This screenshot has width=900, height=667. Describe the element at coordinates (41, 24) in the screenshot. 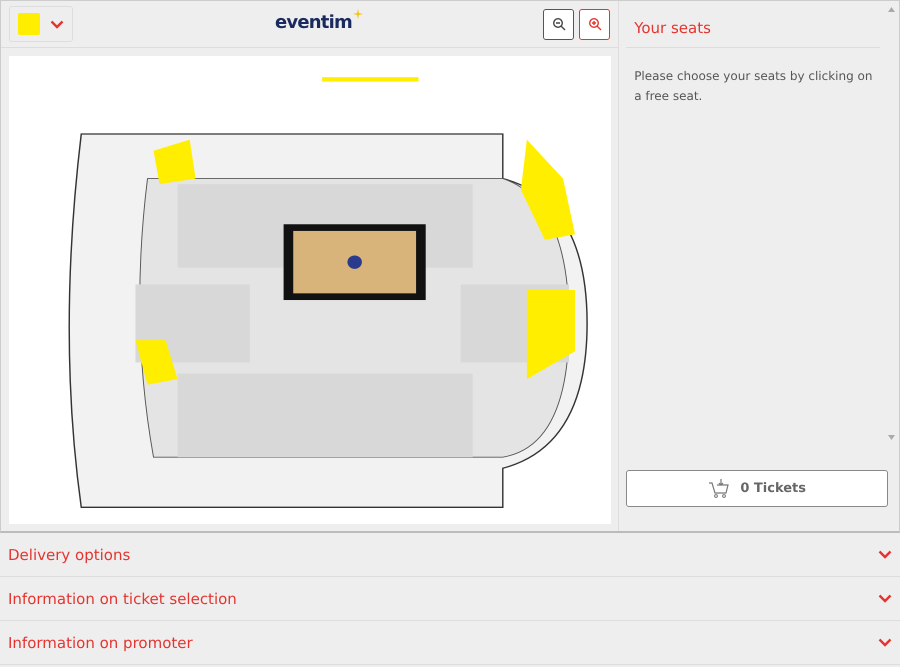

I see `category-select` at that location.